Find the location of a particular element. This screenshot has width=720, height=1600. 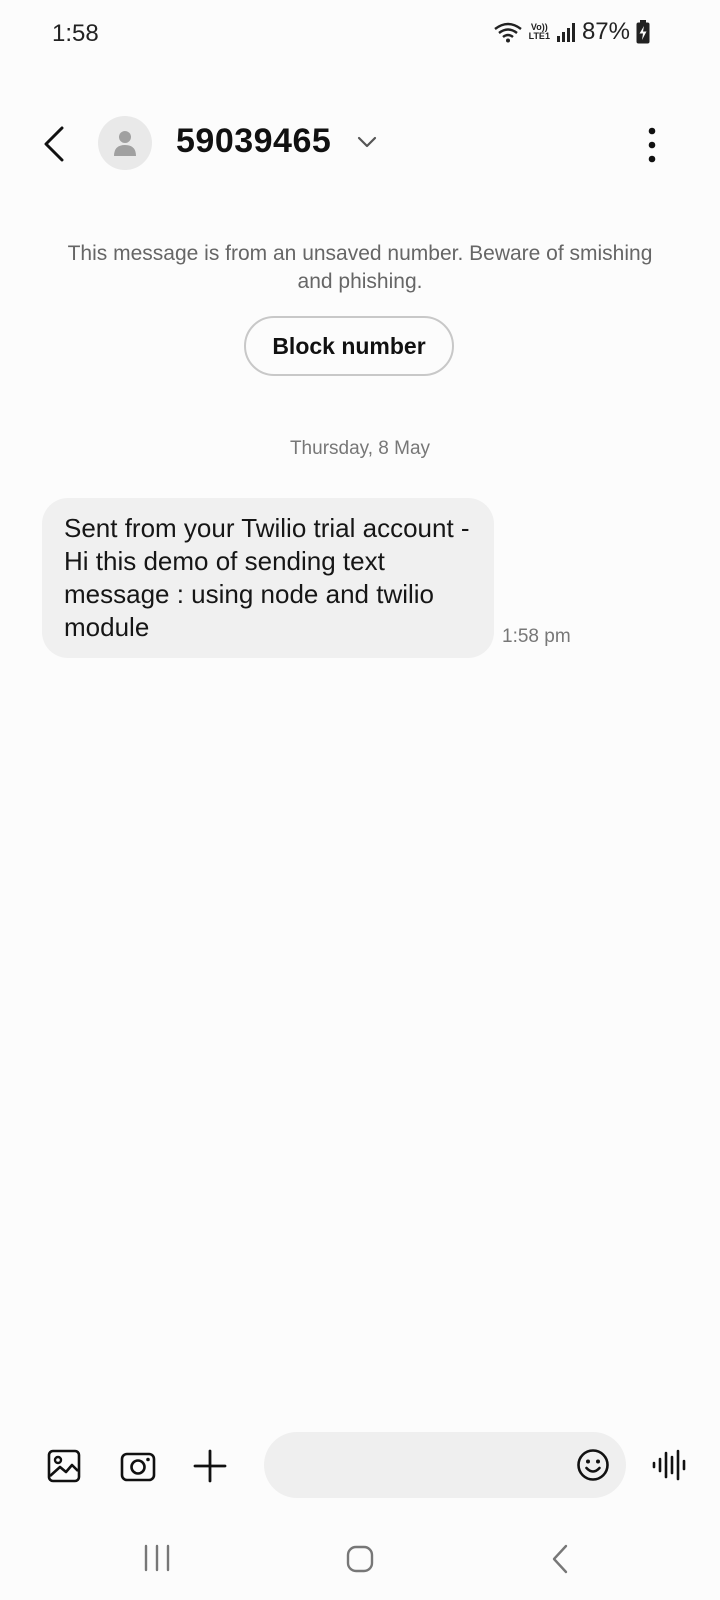

emoji-icon is located at coordinates (593, 1465).